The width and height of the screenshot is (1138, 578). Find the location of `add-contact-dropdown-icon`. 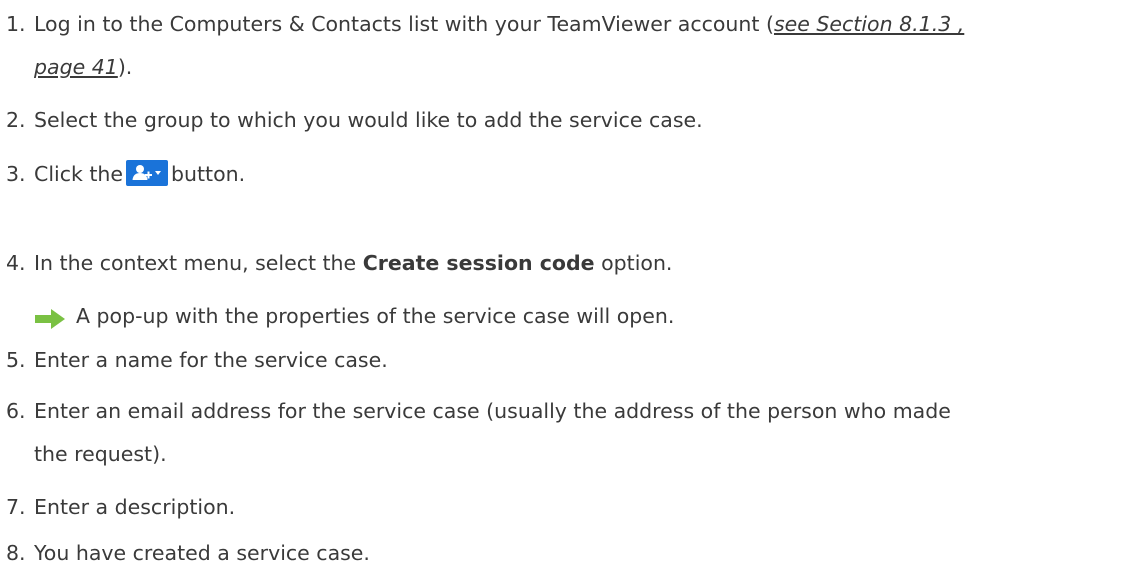

add-contact-dropdown-icon is located at coordinates (147, 172).